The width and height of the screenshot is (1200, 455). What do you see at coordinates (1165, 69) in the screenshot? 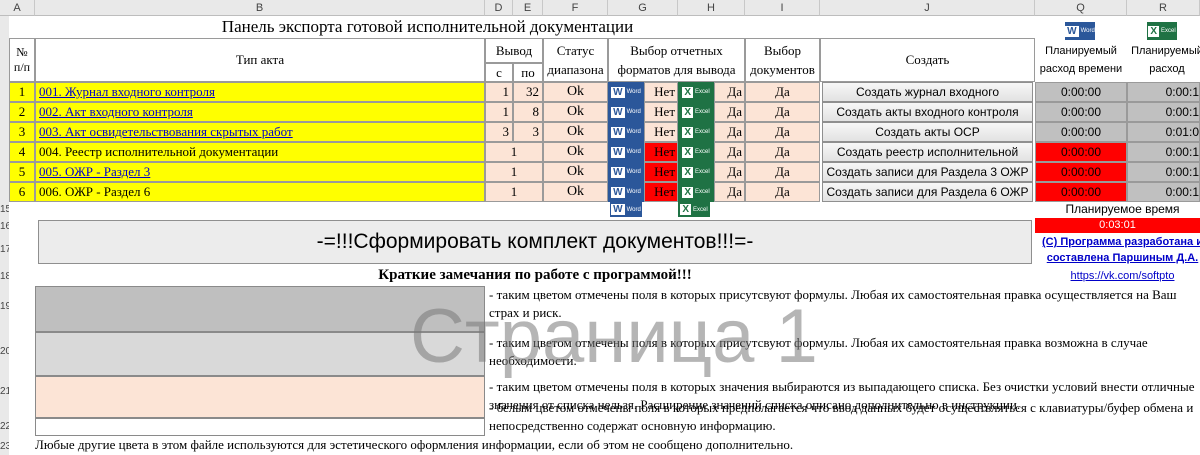
I see `header-plan-excel: Планируемый расход времени` at bounding box center [1165, 69].